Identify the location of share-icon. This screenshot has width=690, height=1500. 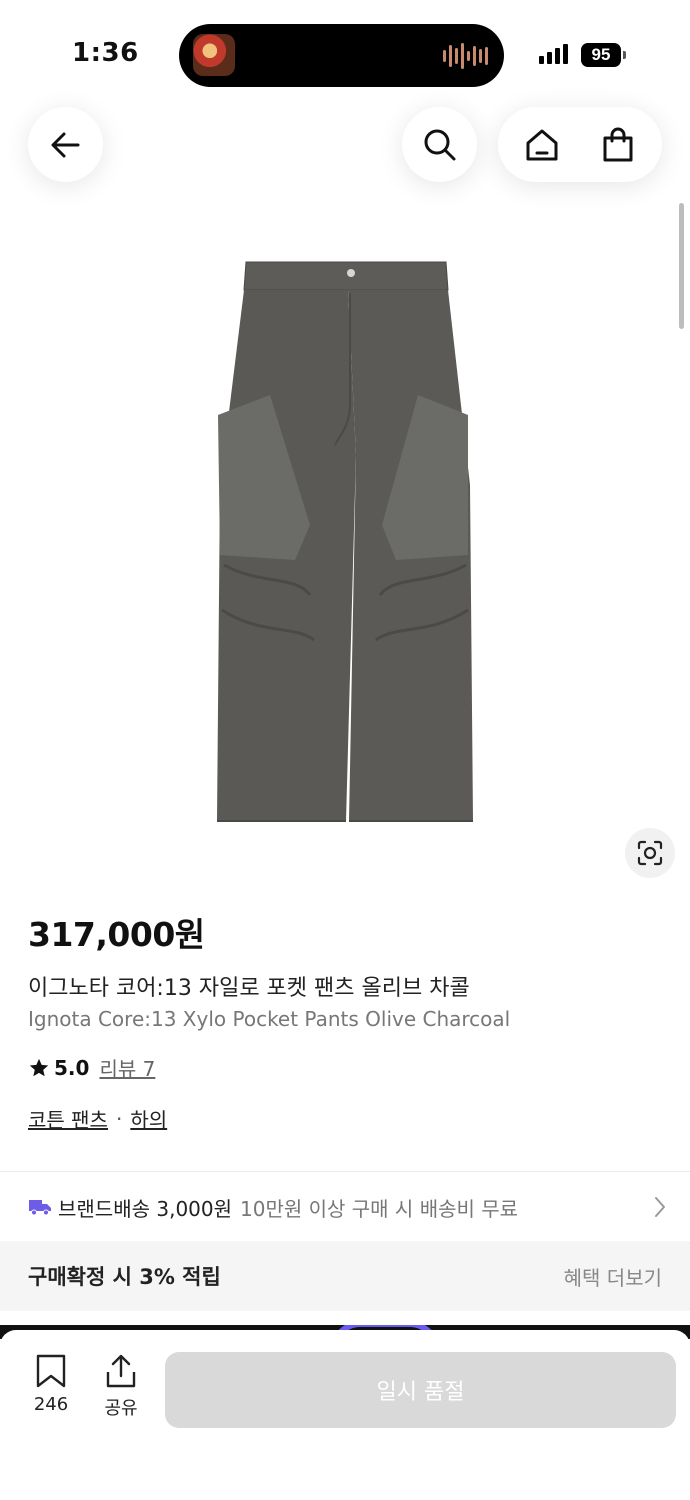
(121, 1371).